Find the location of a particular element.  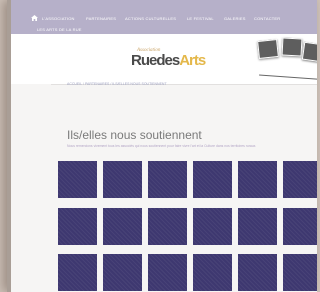

logo-prefix: Ruedes is located at coordinates (155, 60).